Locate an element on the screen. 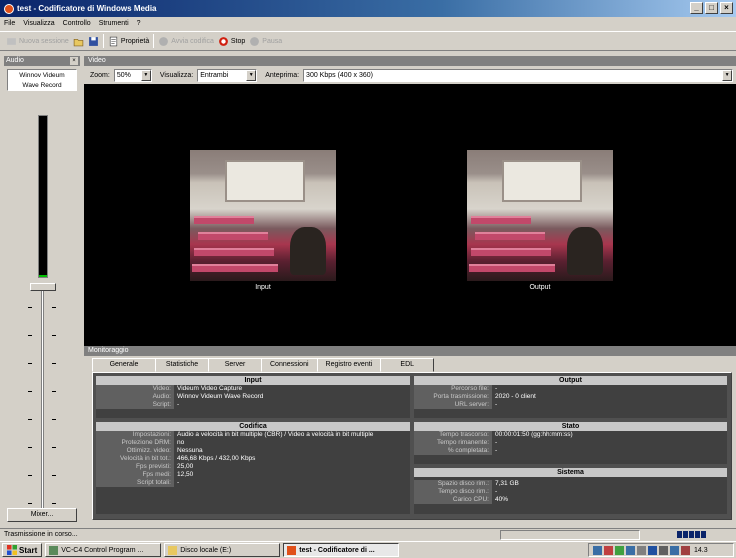 Image resolution: width=736 pixels, height=558 pixels. maximize-button: □ is located at coordinates (711, 8).